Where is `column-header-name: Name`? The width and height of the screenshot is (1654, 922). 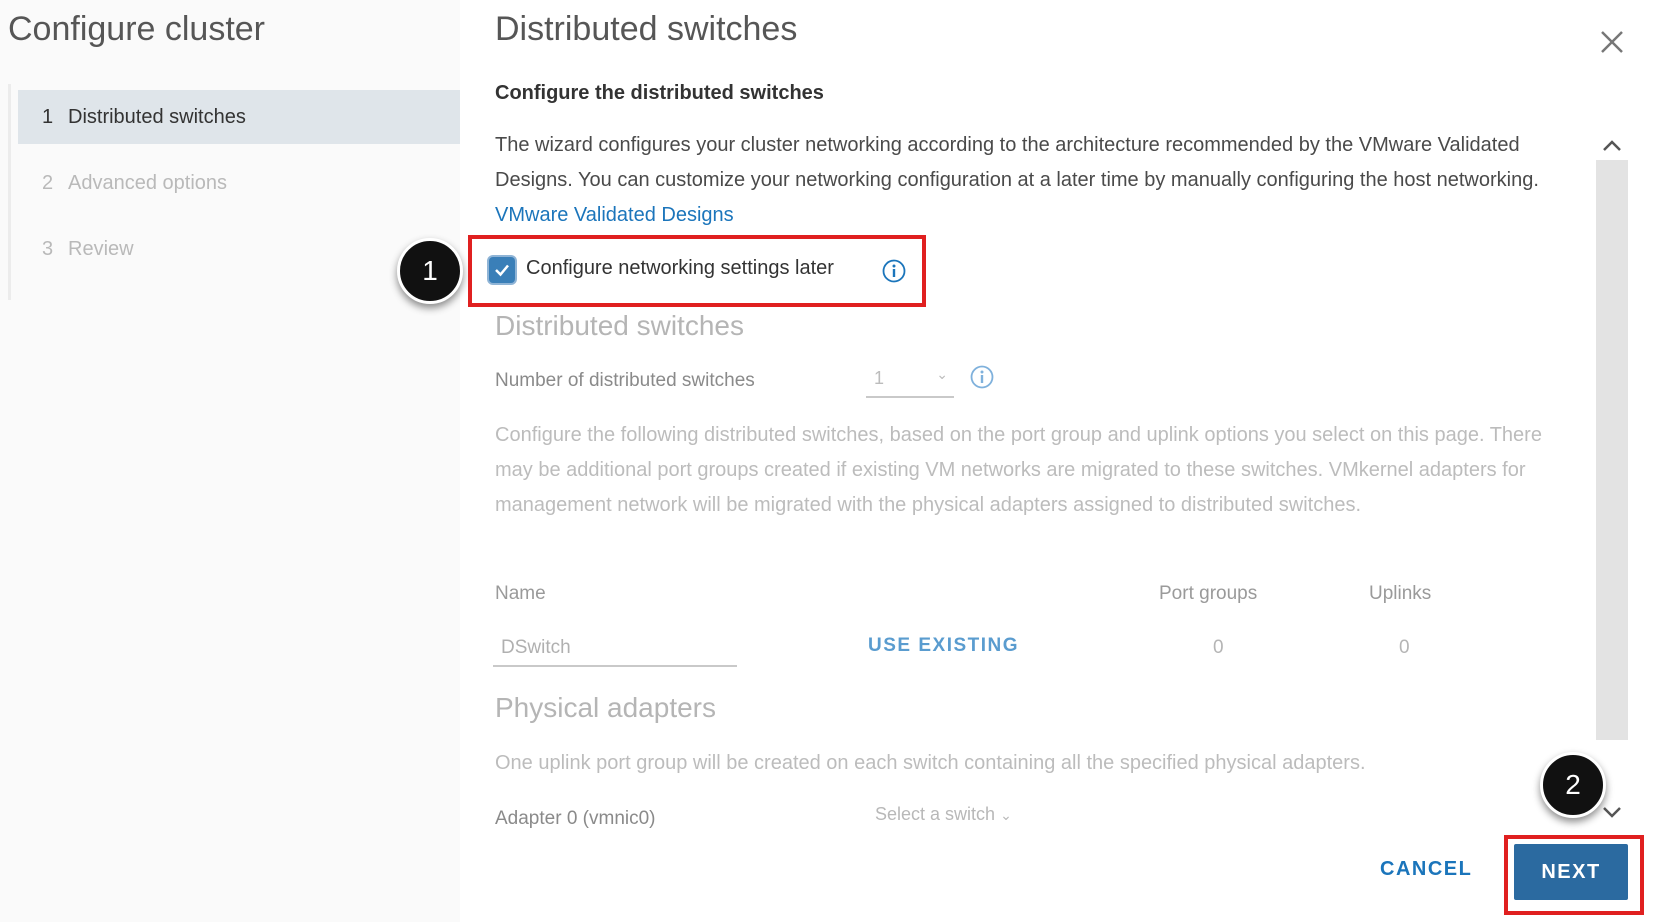
column-header-name: Name is located at coordinates (520, 593).